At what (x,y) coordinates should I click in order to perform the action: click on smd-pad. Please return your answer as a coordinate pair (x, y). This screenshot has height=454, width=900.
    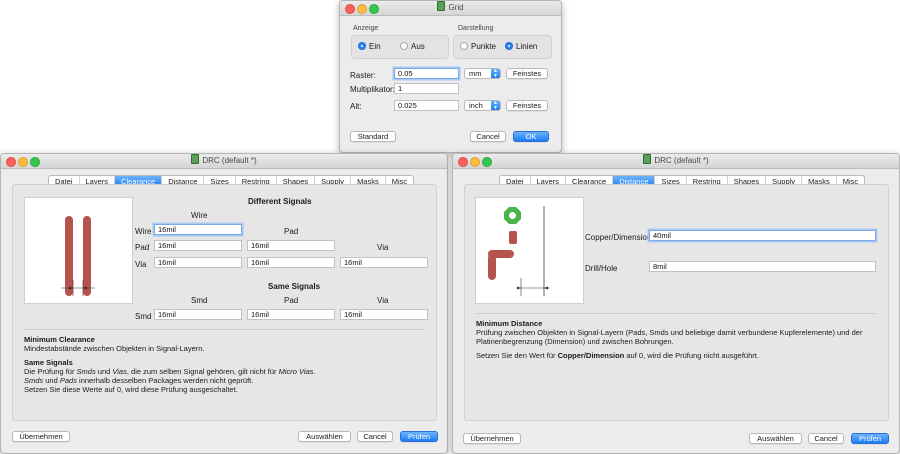
    Looking at the image, I should click on (513, 237).